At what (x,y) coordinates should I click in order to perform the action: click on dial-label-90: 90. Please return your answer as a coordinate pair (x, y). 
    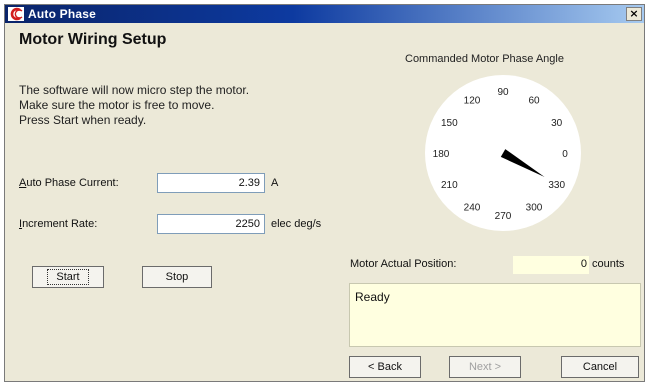
    Looking at the image, I should click on (503, 92).